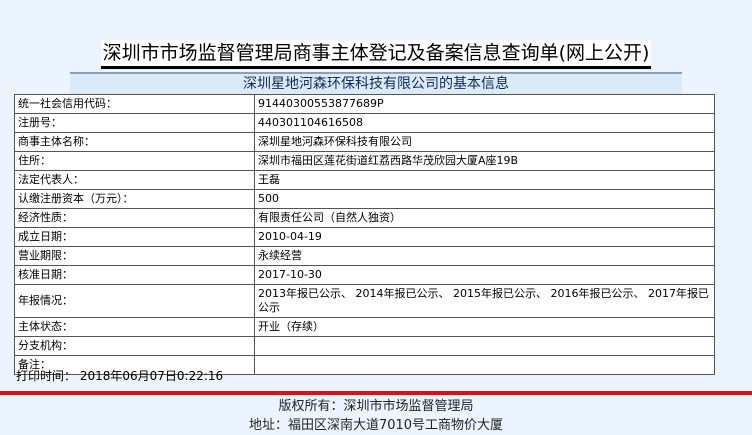 This screenshot has width=752, height=435. What do you see at coordinates (484, 256) in the screenshot?
I see `row-value: 永续经营` at bounding box center [484, 256].